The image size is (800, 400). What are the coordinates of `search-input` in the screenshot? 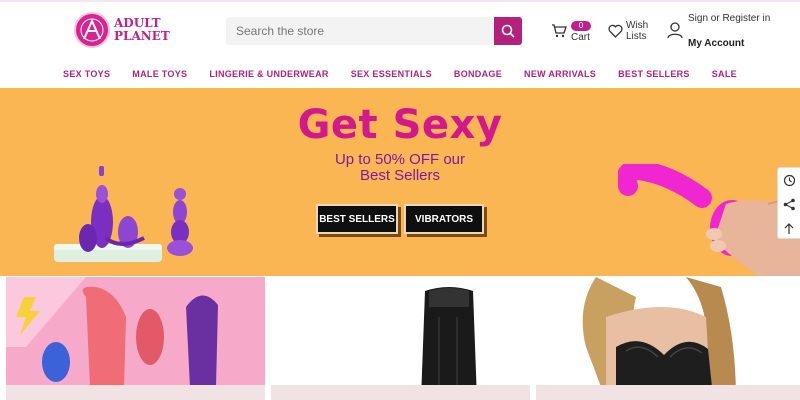 It's located at (360, 31).